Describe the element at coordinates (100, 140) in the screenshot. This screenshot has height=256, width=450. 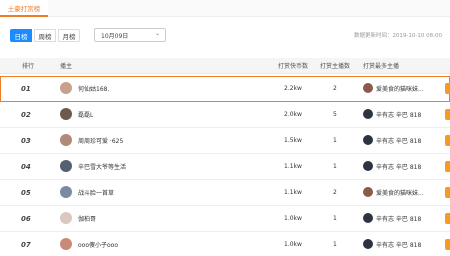
I see `host-name: 周周珍可爱 ·625` at that location.